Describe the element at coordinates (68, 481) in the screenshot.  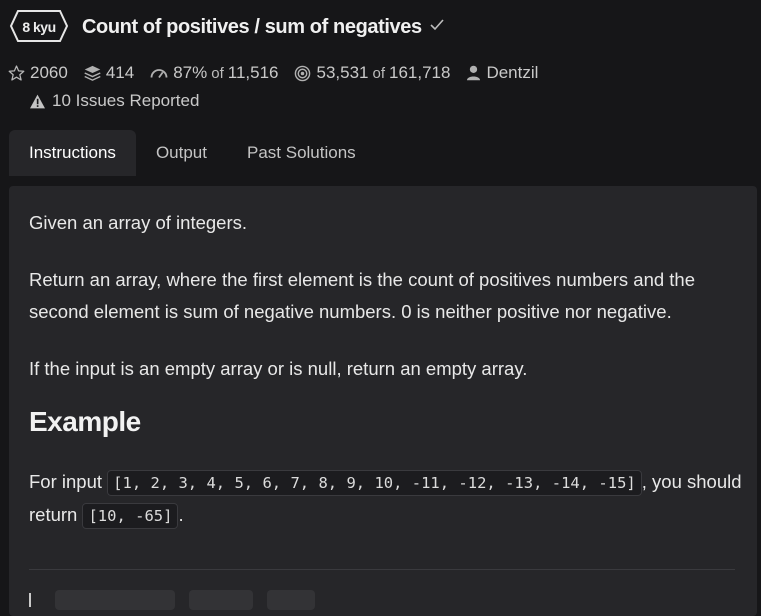
I see `example-text-prefix: For input` at that location.